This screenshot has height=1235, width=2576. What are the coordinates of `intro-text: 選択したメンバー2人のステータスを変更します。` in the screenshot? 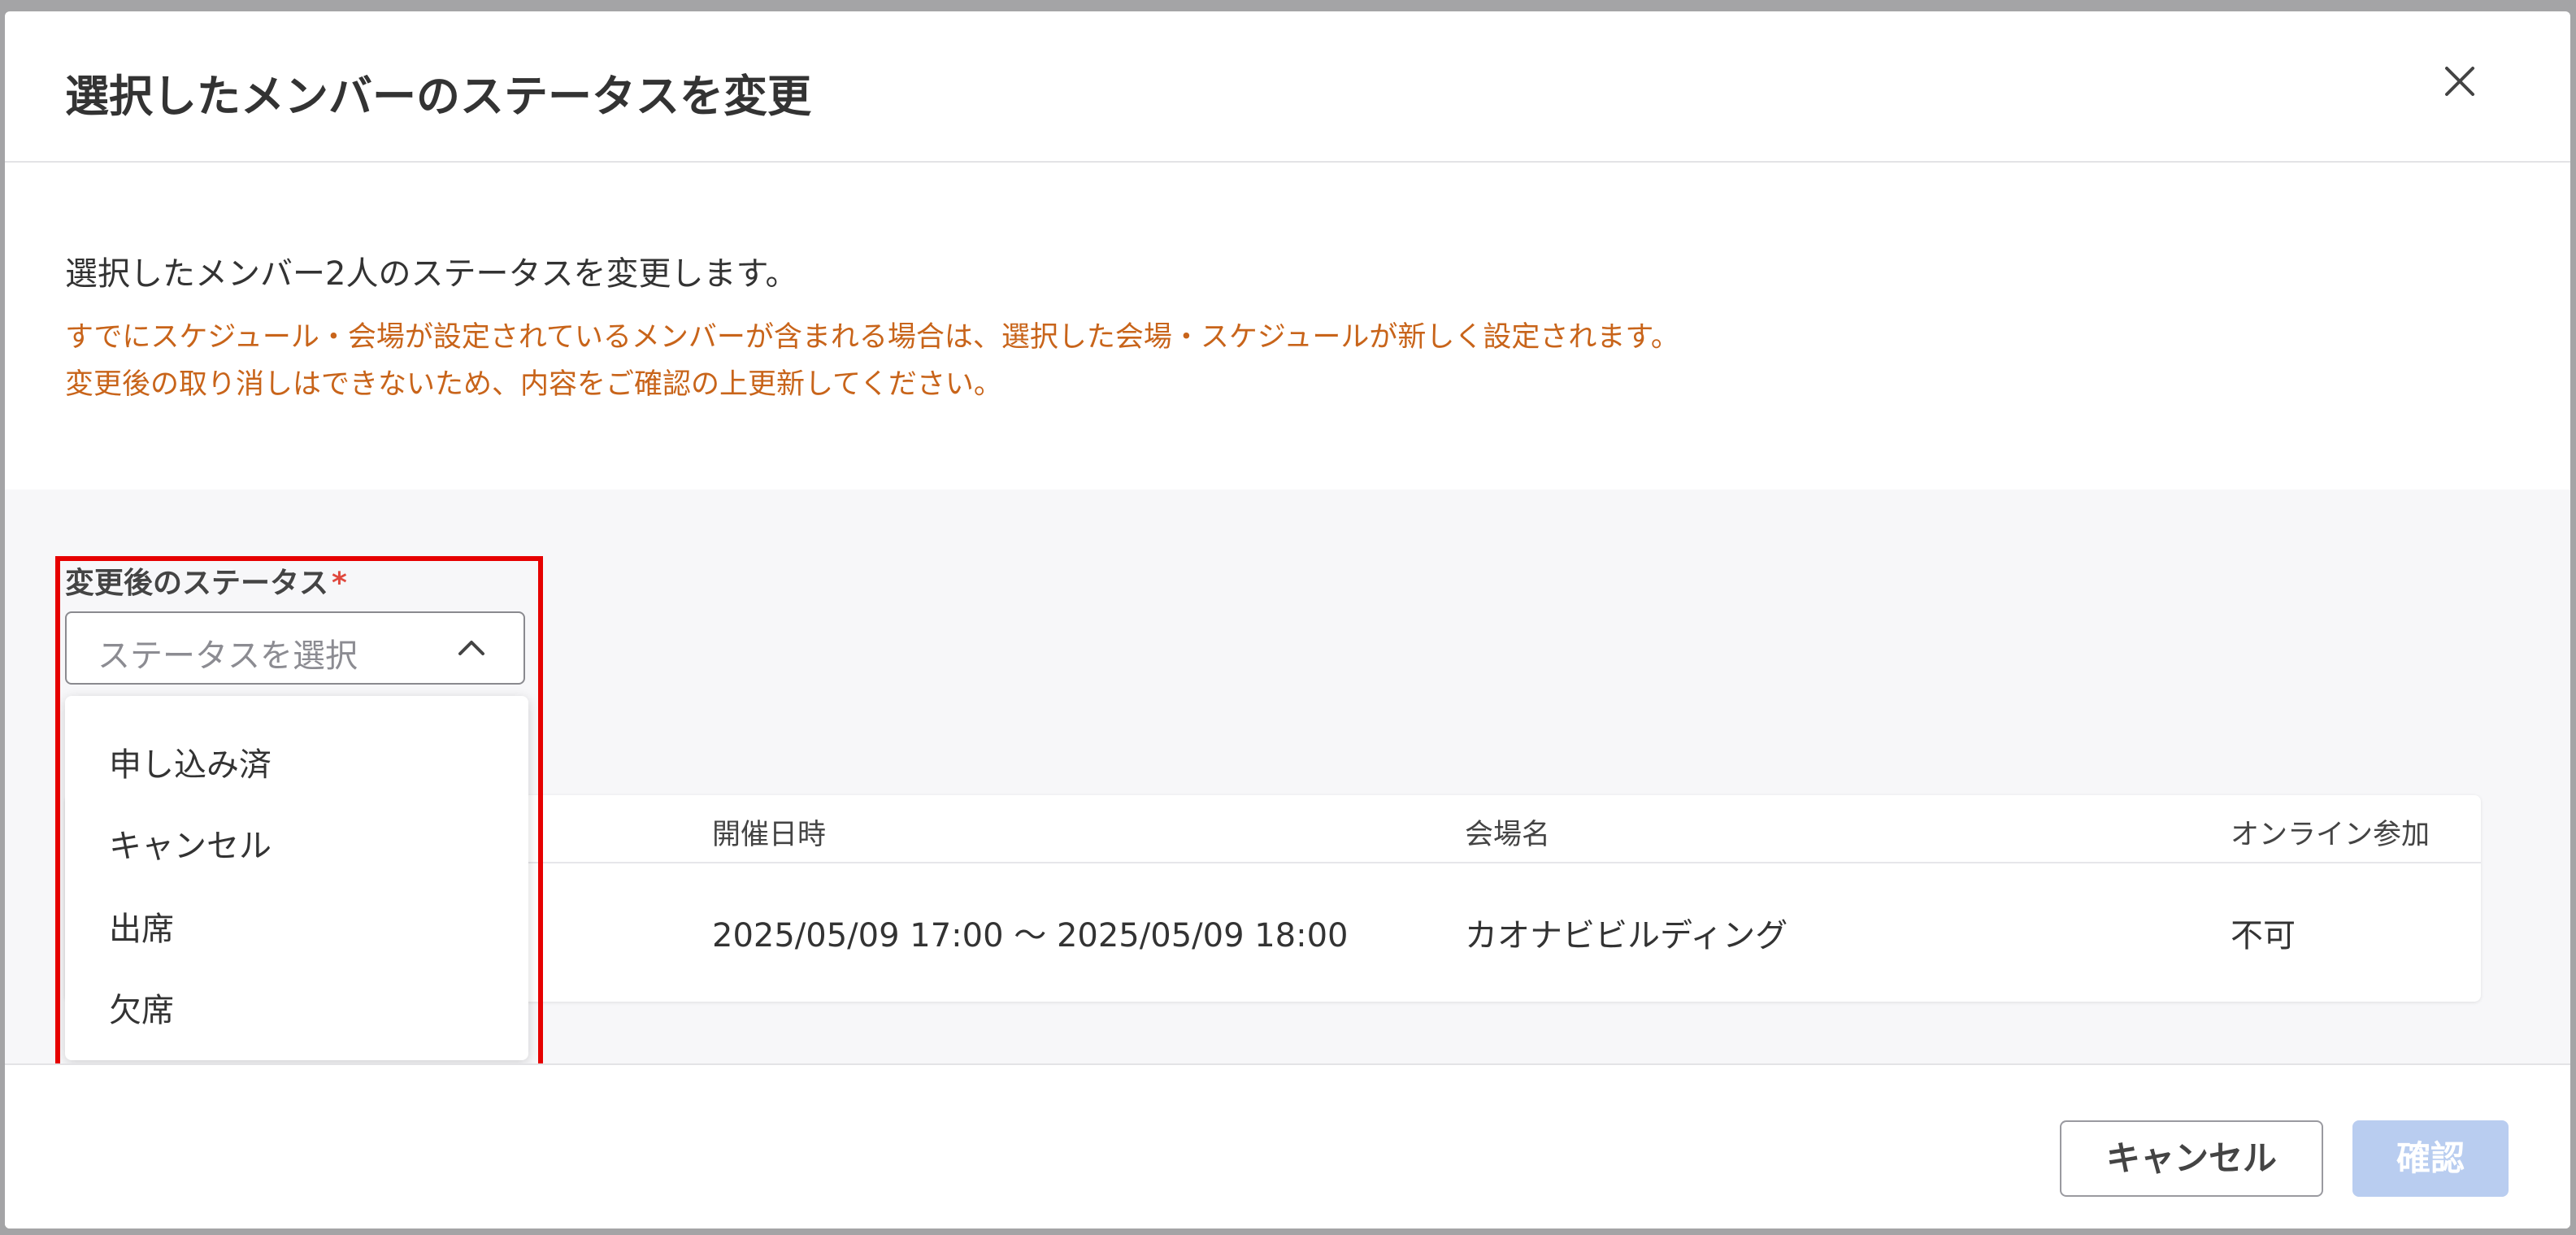 It's located at (431, 274).